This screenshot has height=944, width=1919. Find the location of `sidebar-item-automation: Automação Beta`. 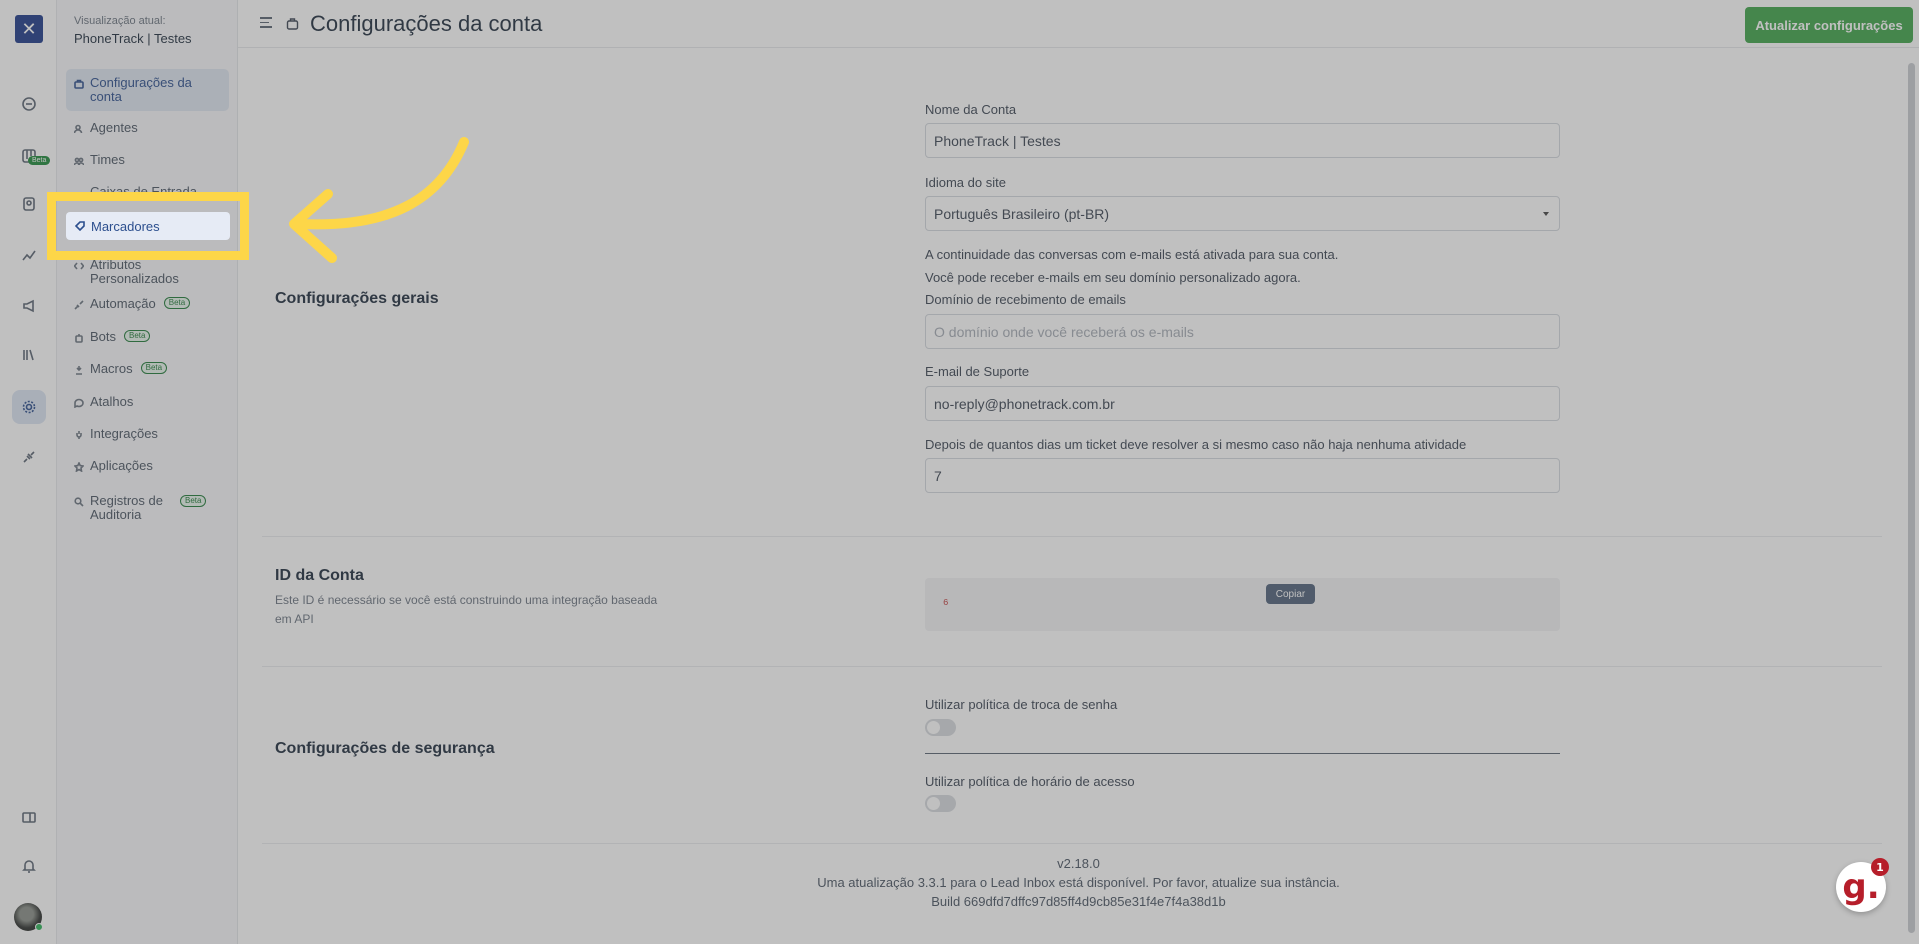

sidebar-item-automation: Automação Beta is located at coordinates (147, 304).